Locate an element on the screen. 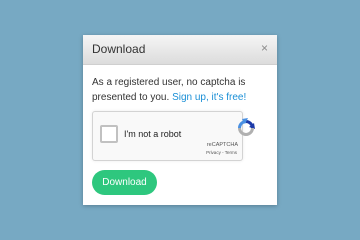 This screenshot has width=360, height=240. download-button: Download is located at coordinates (124, 182).